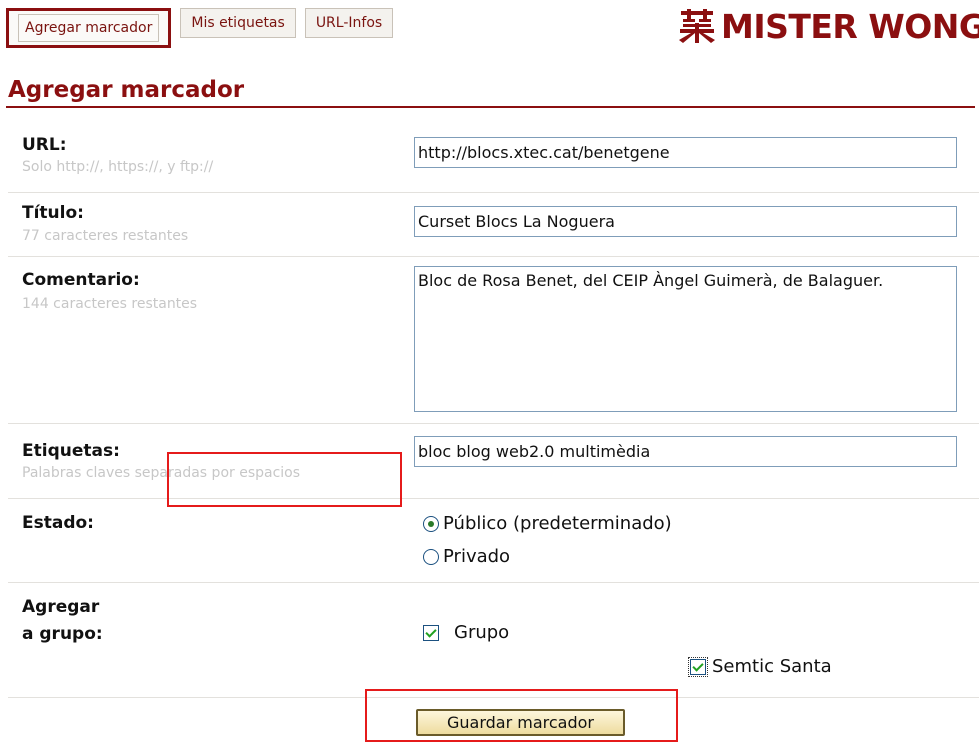 The width and height of the screenshot is (979, 742). What do you see at coordinates (238, 23) in the screenshot?
I see `tab-mis-etiquetas: Mis etiquetas` at bounding box center [238, 23].